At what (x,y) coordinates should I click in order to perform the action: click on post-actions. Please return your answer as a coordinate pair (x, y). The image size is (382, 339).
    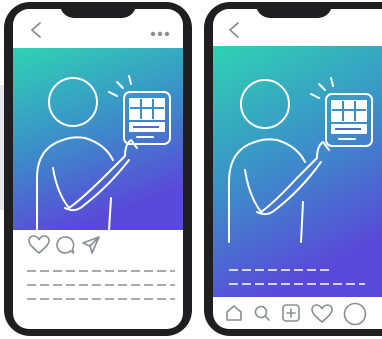
    Looking at the image, I should click on (98, 245).